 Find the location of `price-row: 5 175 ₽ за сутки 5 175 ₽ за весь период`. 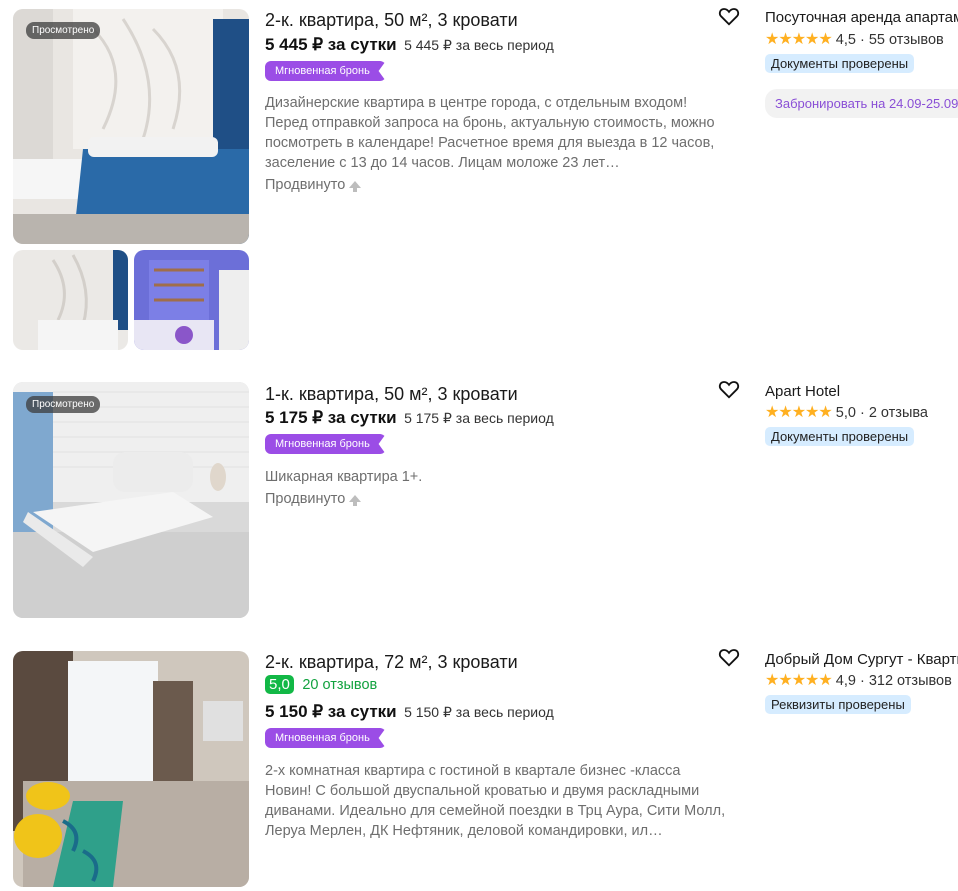

price-row: 5 175 ₽ за сутки 5 175 ₽ за весь период is located at coordinates (409, 418).